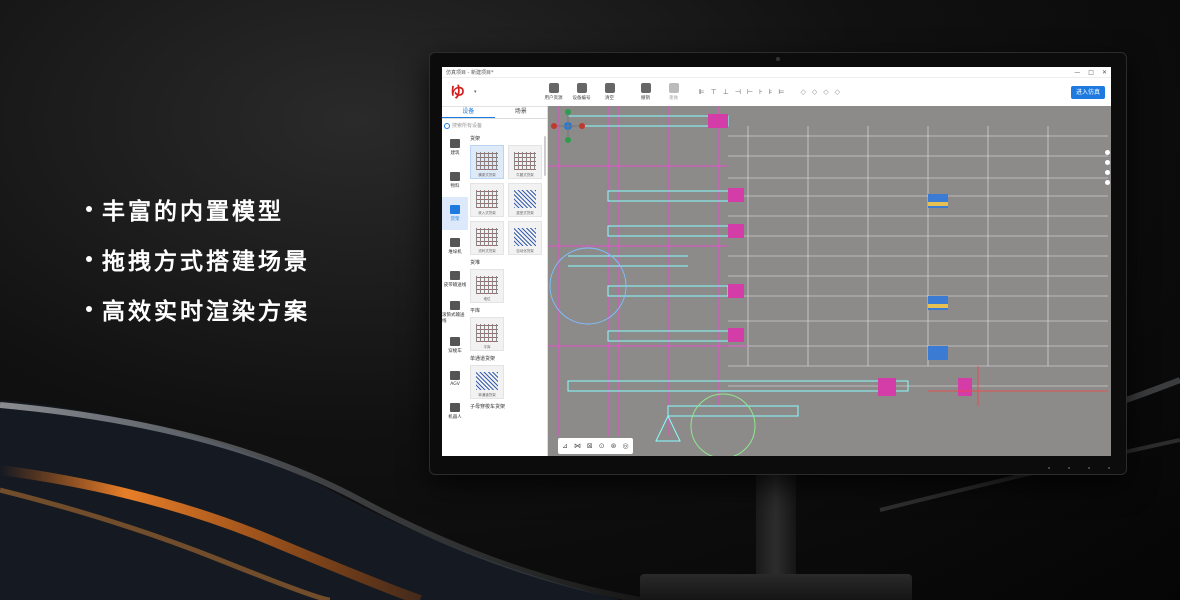 The width and height of the screenshot is (1180, 600). I want to click on app-logo: ゆ, so click(461, 92).